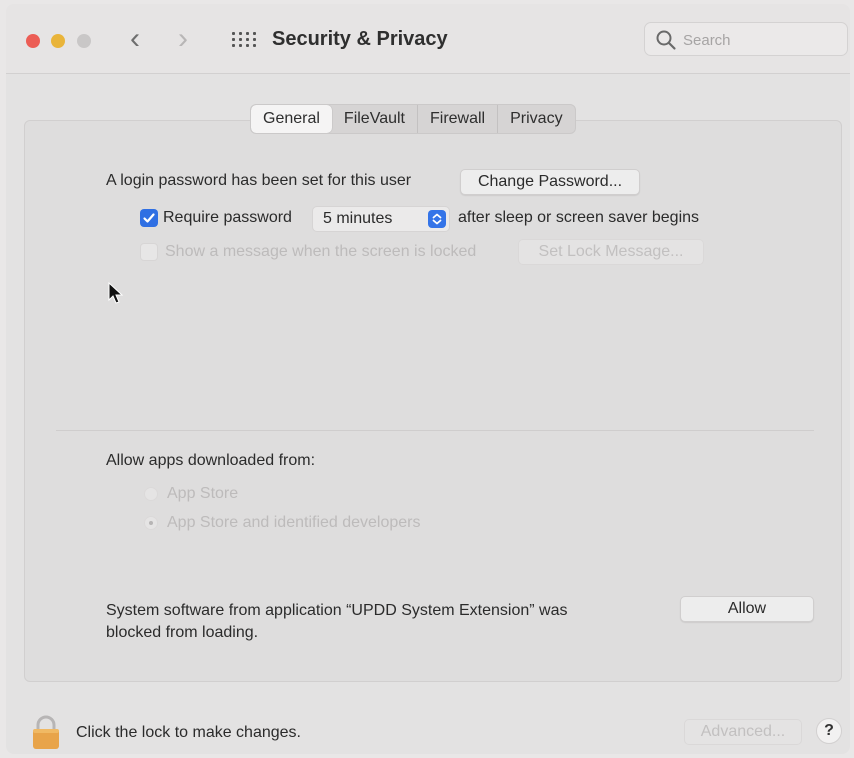  I want to click on lock-icon, so click(46, 732).